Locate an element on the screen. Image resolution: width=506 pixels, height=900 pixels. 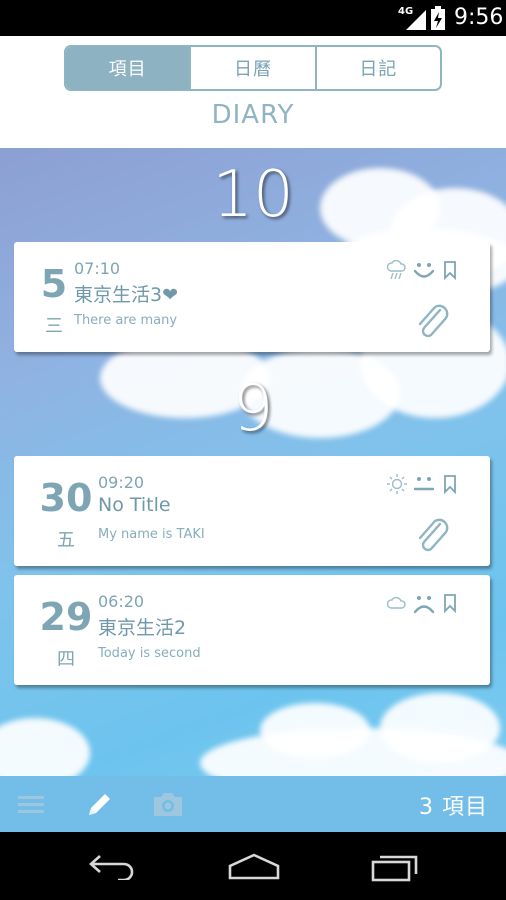
entry-weekday: 五 is located at coordinates (66, 540).